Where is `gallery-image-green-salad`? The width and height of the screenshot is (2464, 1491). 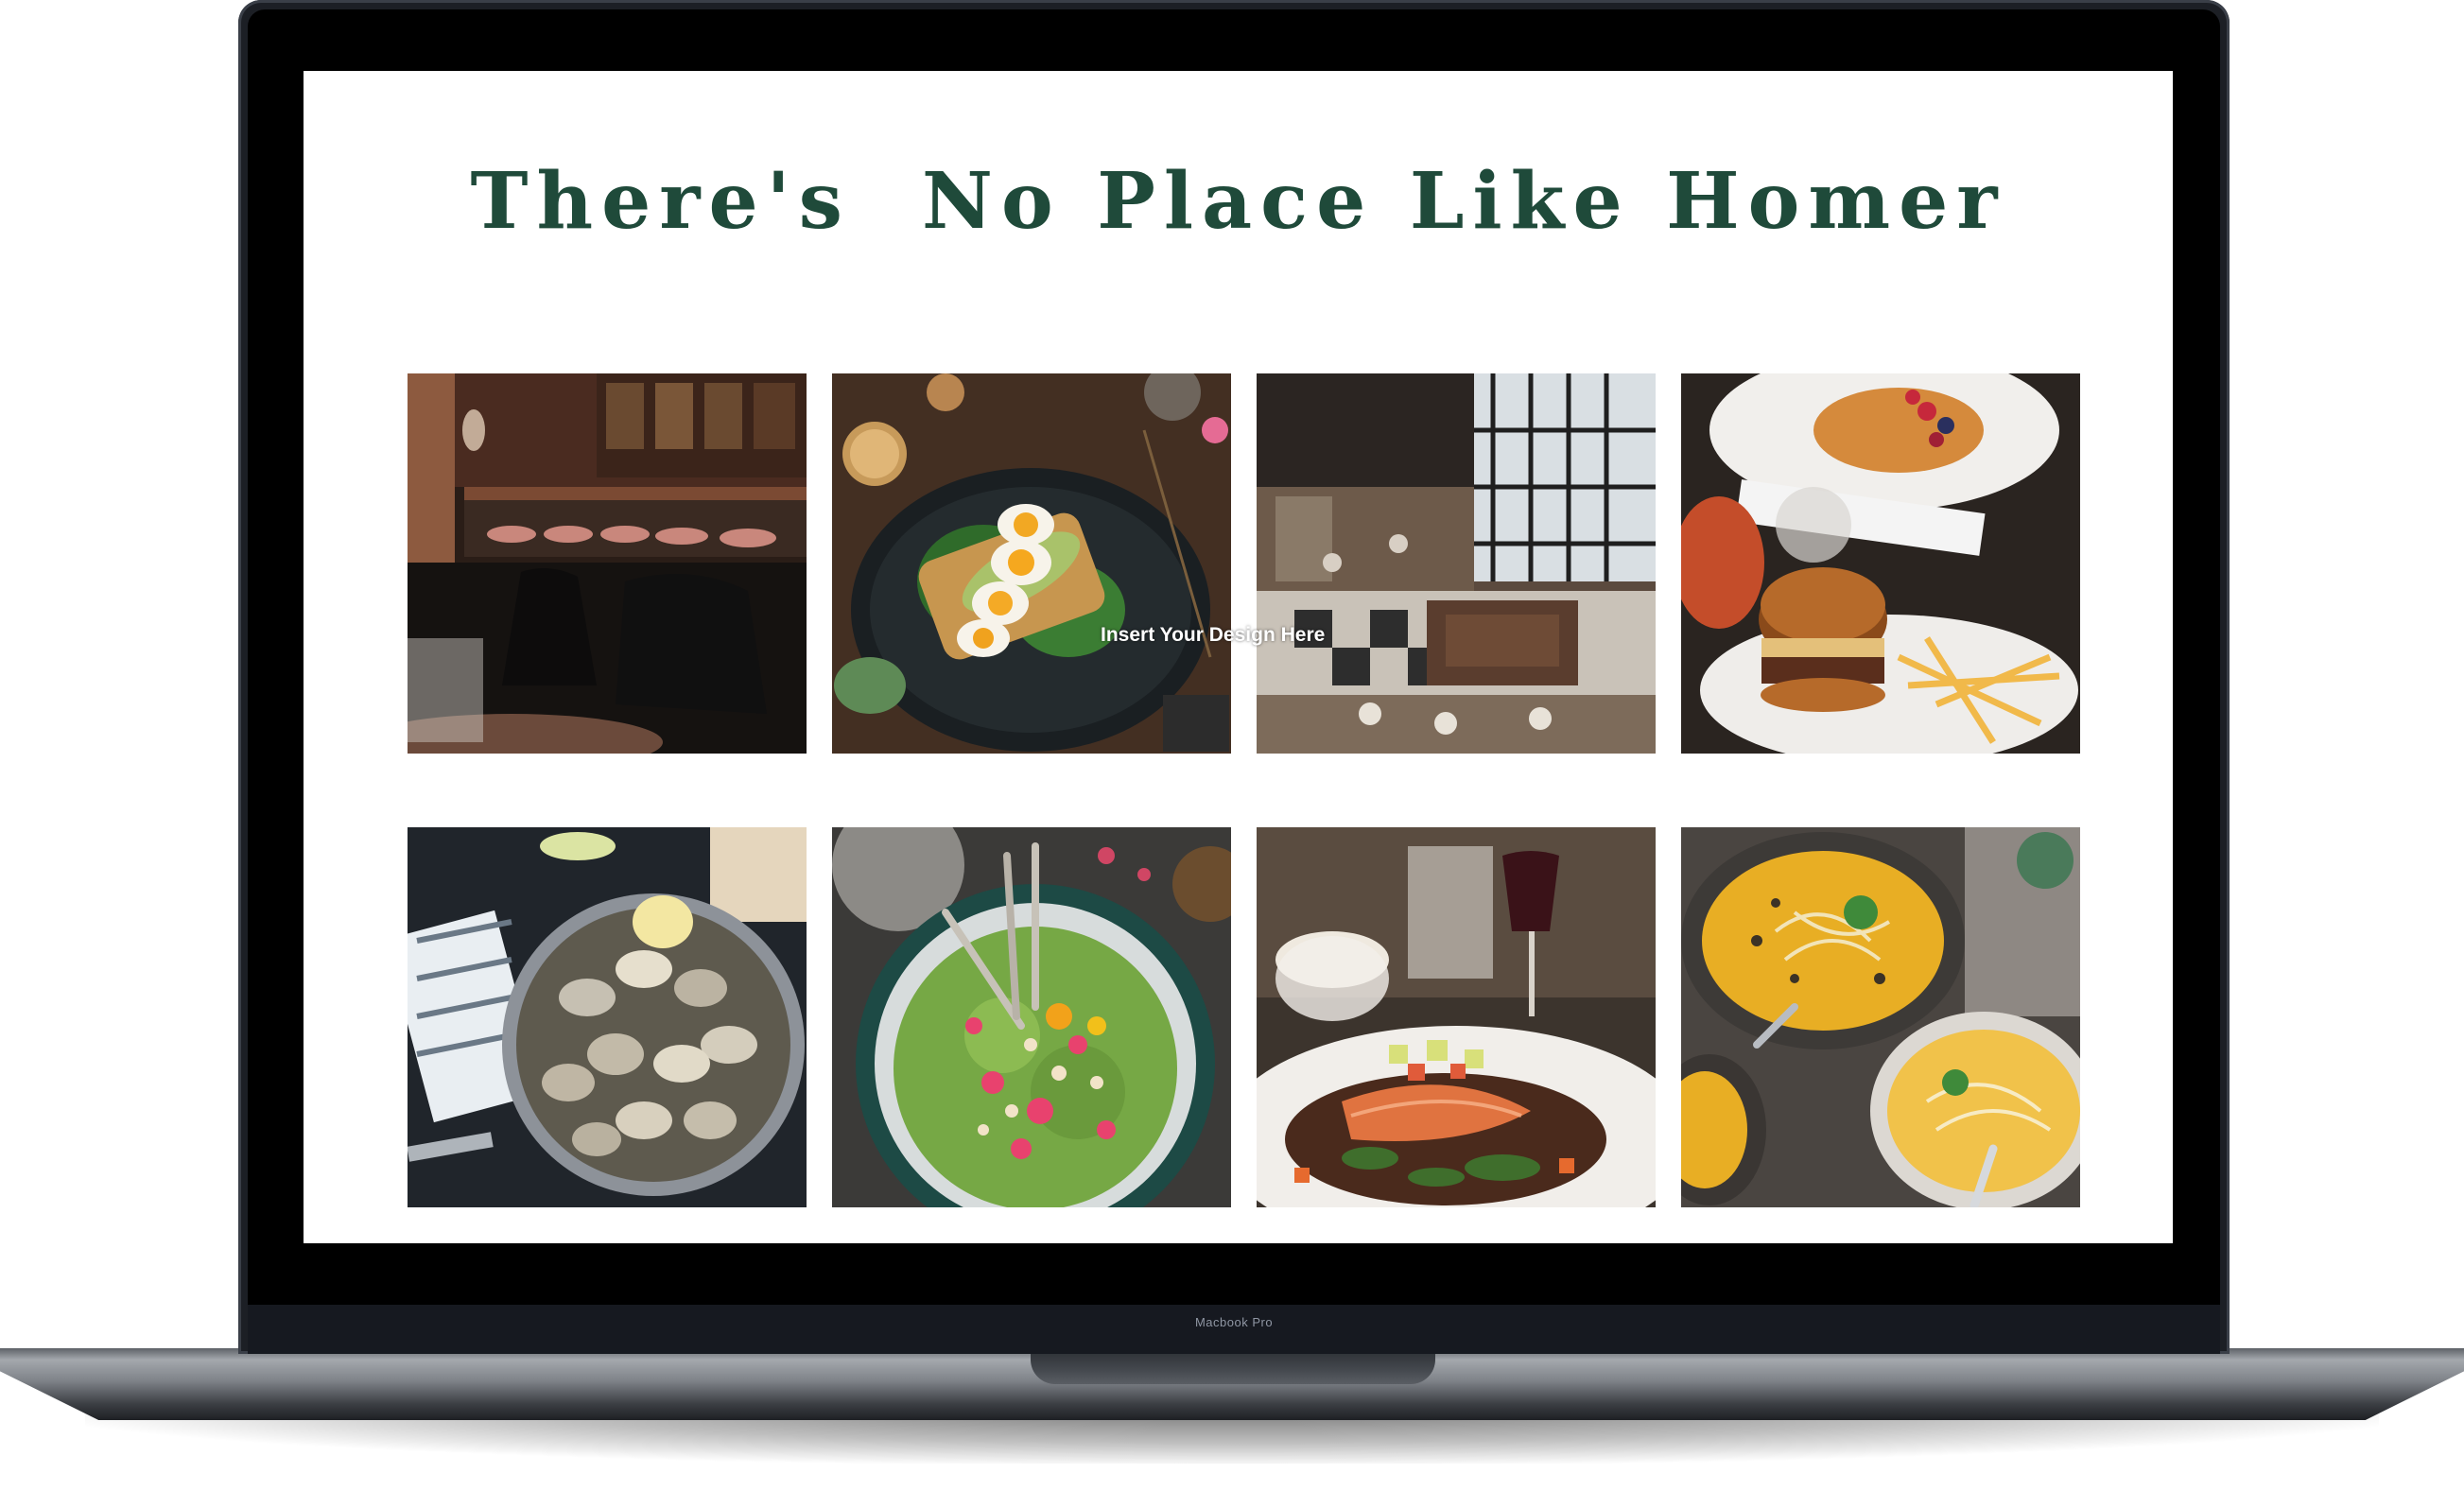
gallery-image-green-salad is located at coordinates (1031, 1017).